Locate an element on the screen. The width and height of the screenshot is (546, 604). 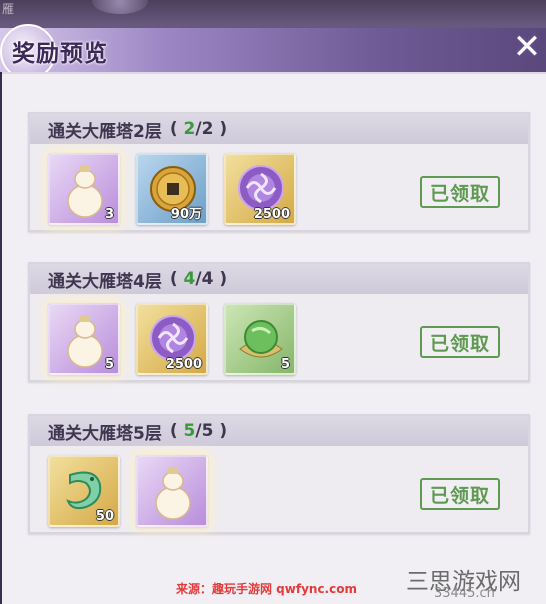
reward-item is located at coordinates (172, 491).